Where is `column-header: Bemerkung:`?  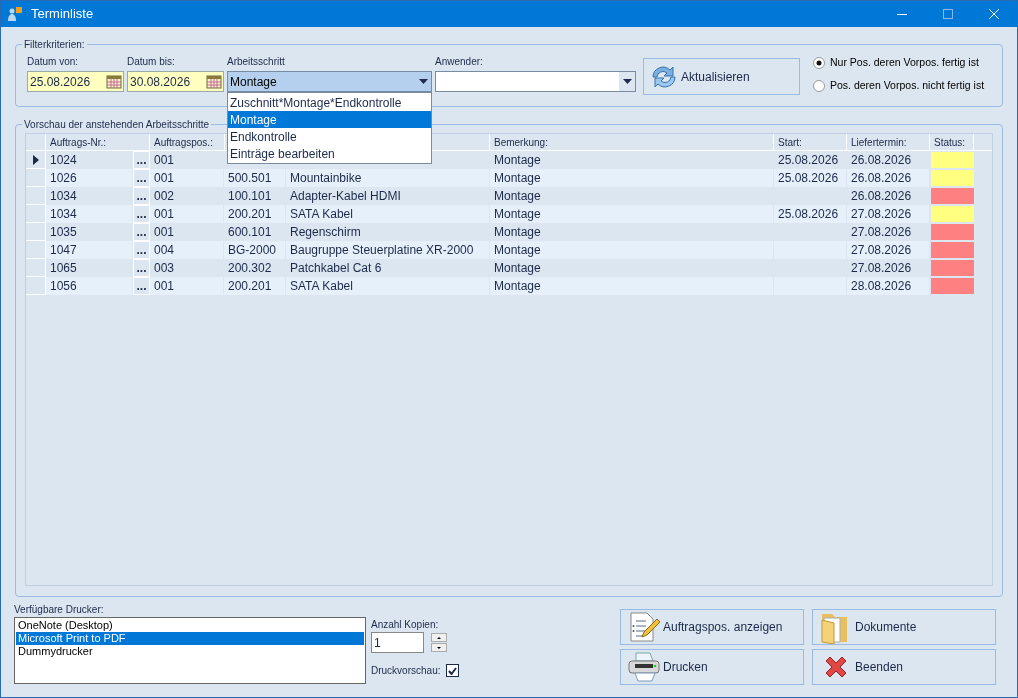
column-header: Bemerkung: is located at coordinates (632, 142).